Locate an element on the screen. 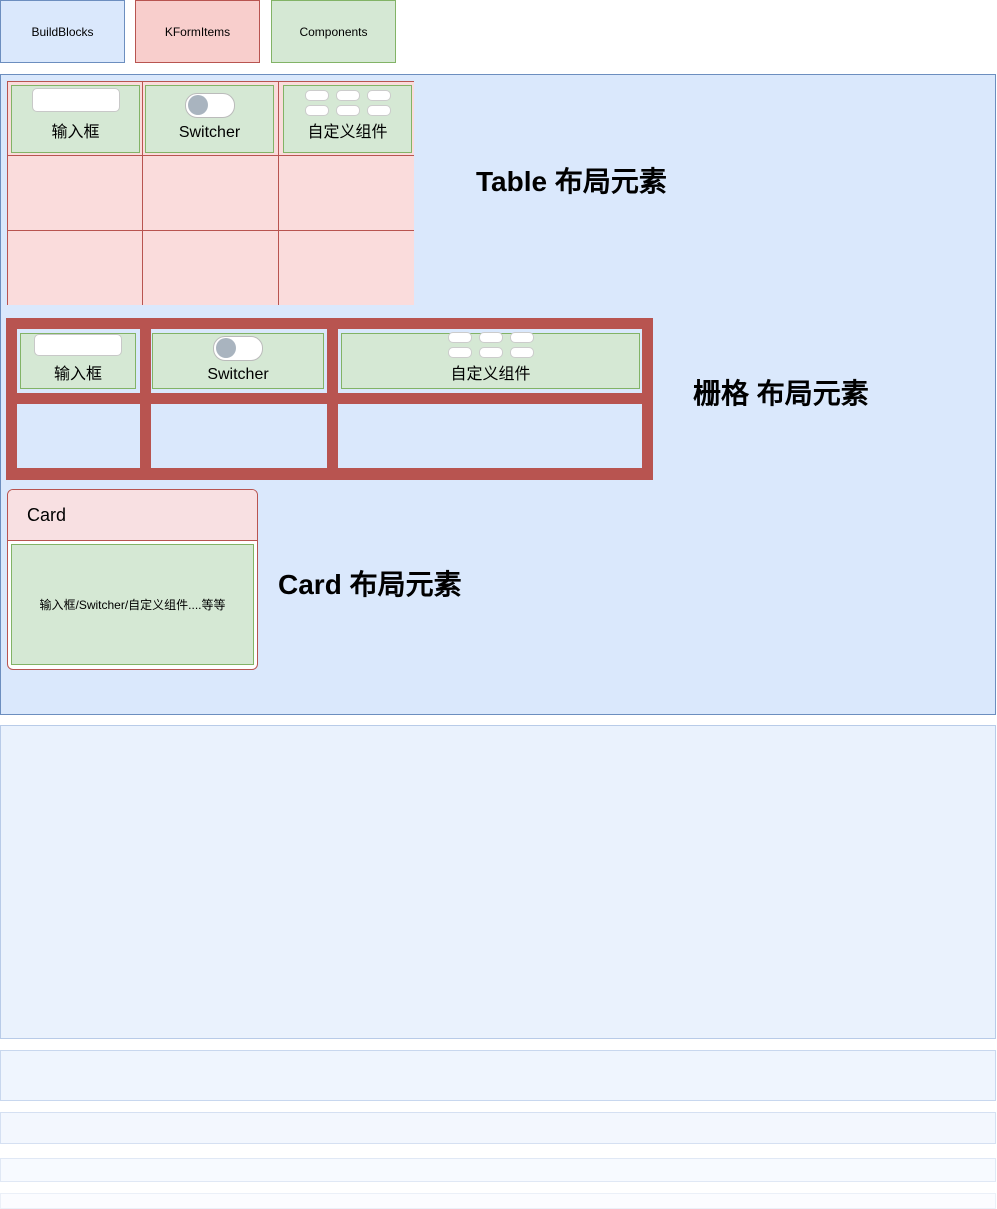 The image size is (997, 1209). grid-switcher-component: Switcher is located at coordinates (238, 361).